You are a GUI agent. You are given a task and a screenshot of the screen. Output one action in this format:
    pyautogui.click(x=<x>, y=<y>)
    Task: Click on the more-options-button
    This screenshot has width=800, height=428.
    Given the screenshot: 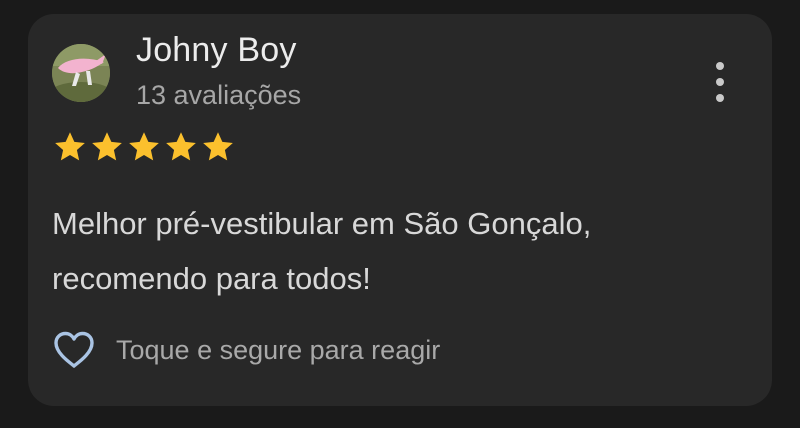 What is the action you would take?
    pyautogui.click(x=720, y=82)
    